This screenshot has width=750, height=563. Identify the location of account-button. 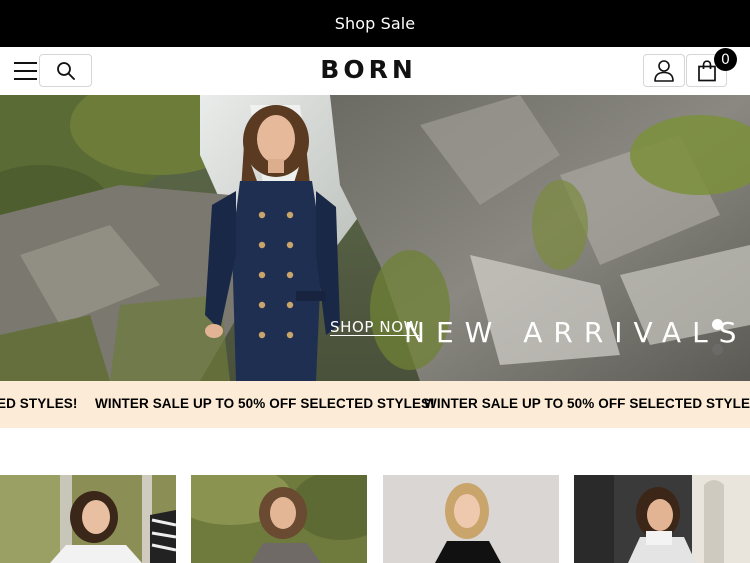
(664, 70).